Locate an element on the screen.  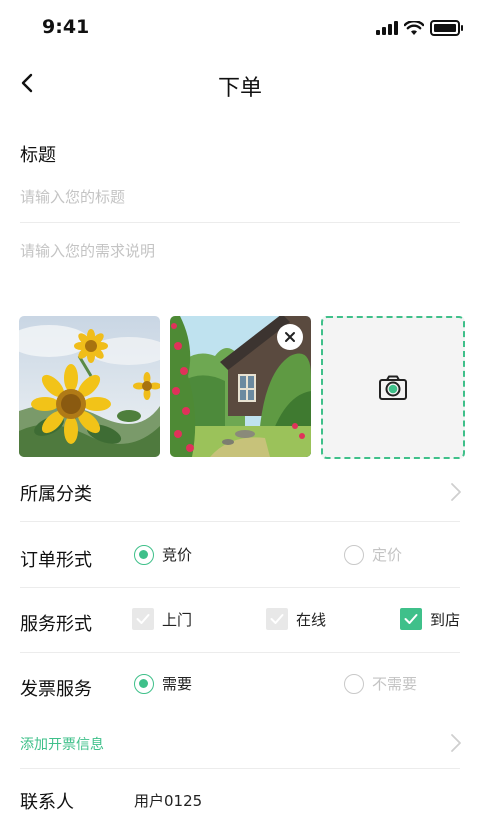
close-icon is located at coordinates (290, 337).